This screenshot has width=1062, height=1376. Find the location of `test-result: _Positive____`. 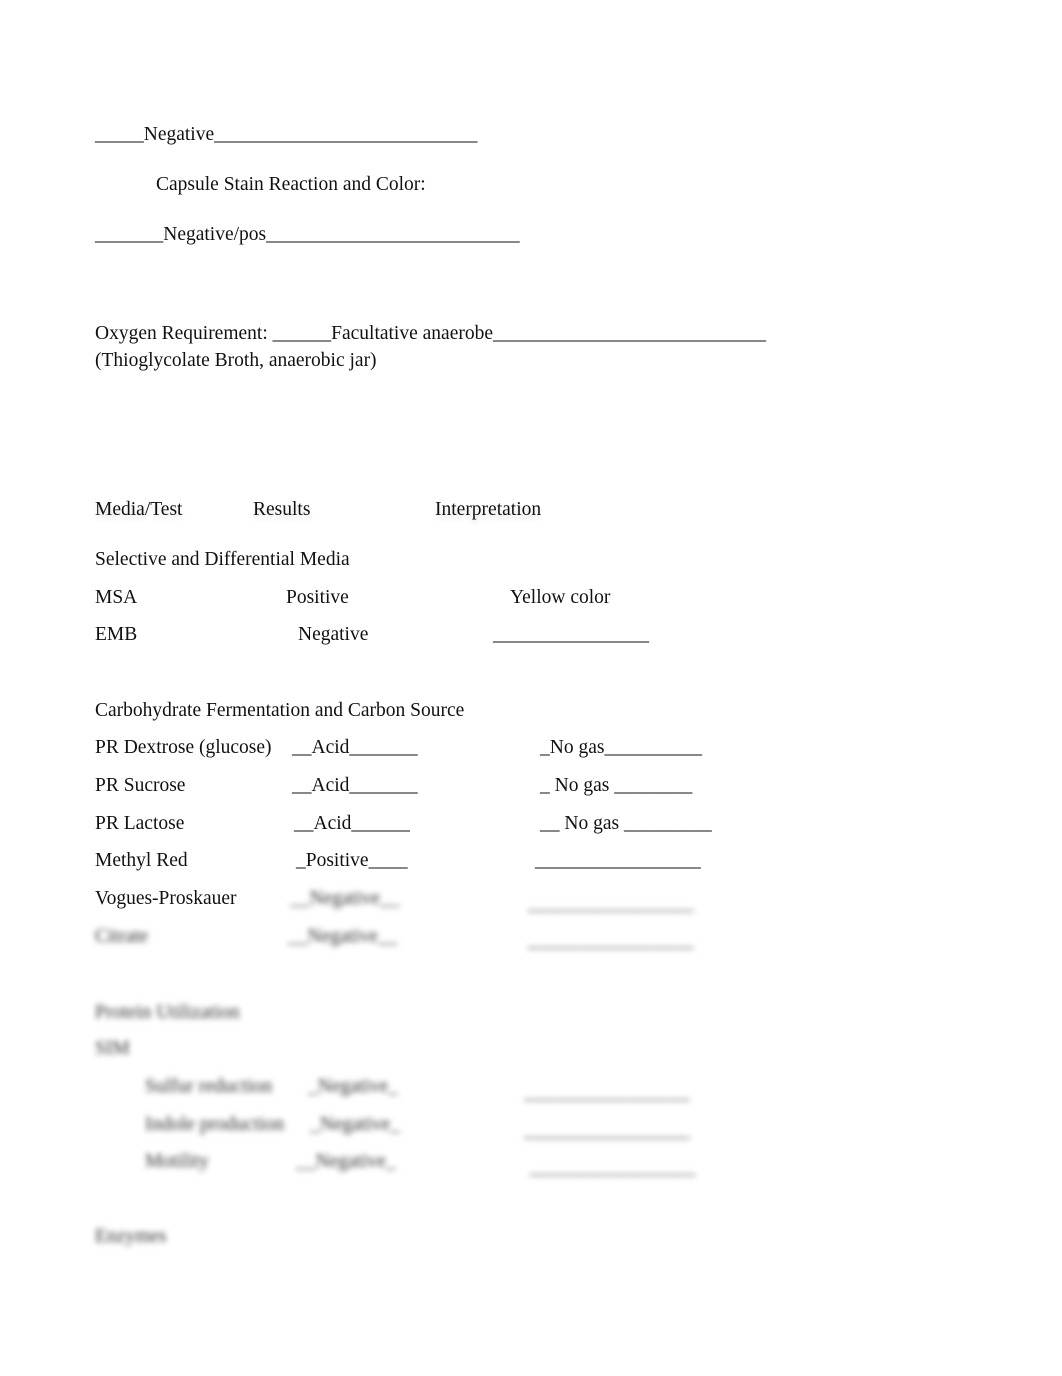

test-result: _Positive____ is located at coordinates (352, 860).